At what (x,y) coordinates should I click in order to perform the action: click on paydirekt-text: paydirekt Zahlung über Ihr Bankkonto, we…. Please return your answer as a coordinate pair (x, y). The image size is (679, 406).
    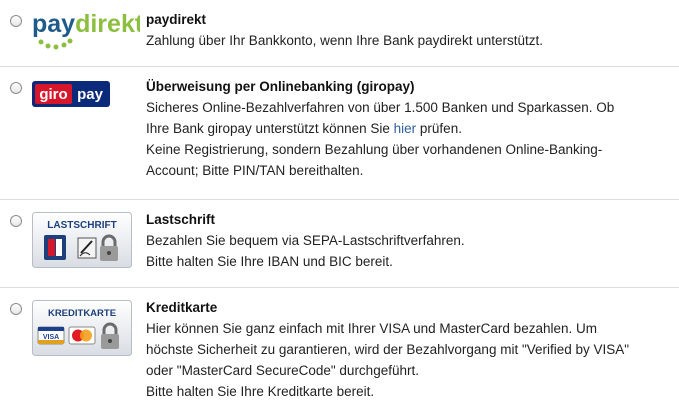
    Looking at the image, I should click on (410, 30).